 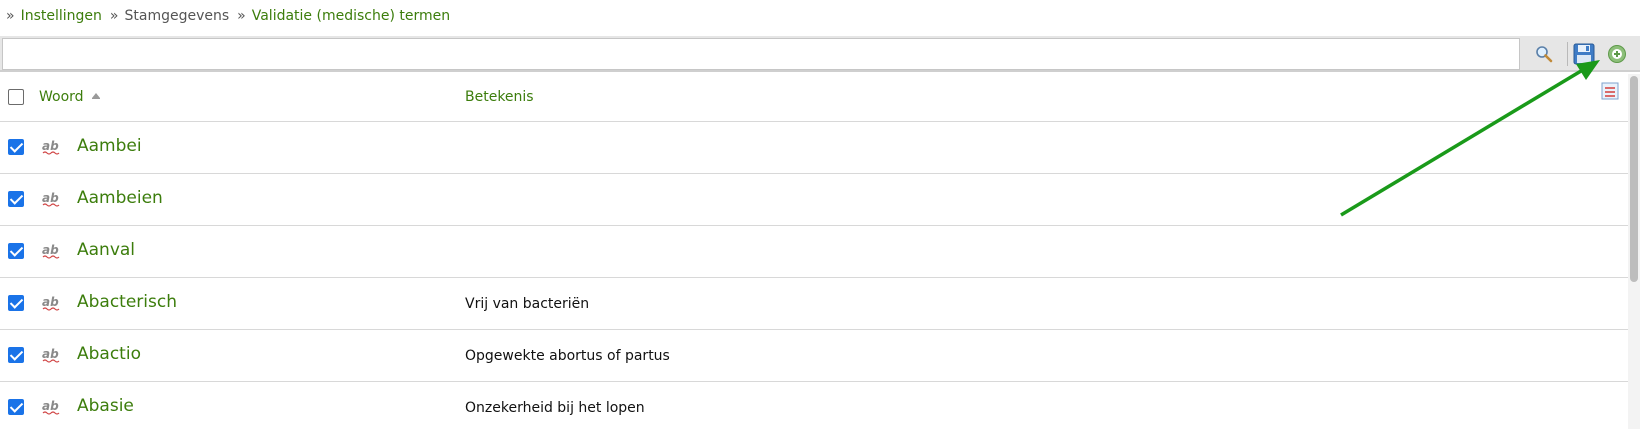 What do you see at coordinates (120, 198) in the screenshot?
I see `row-word: Aambeien` at bounding box center [120, 198].